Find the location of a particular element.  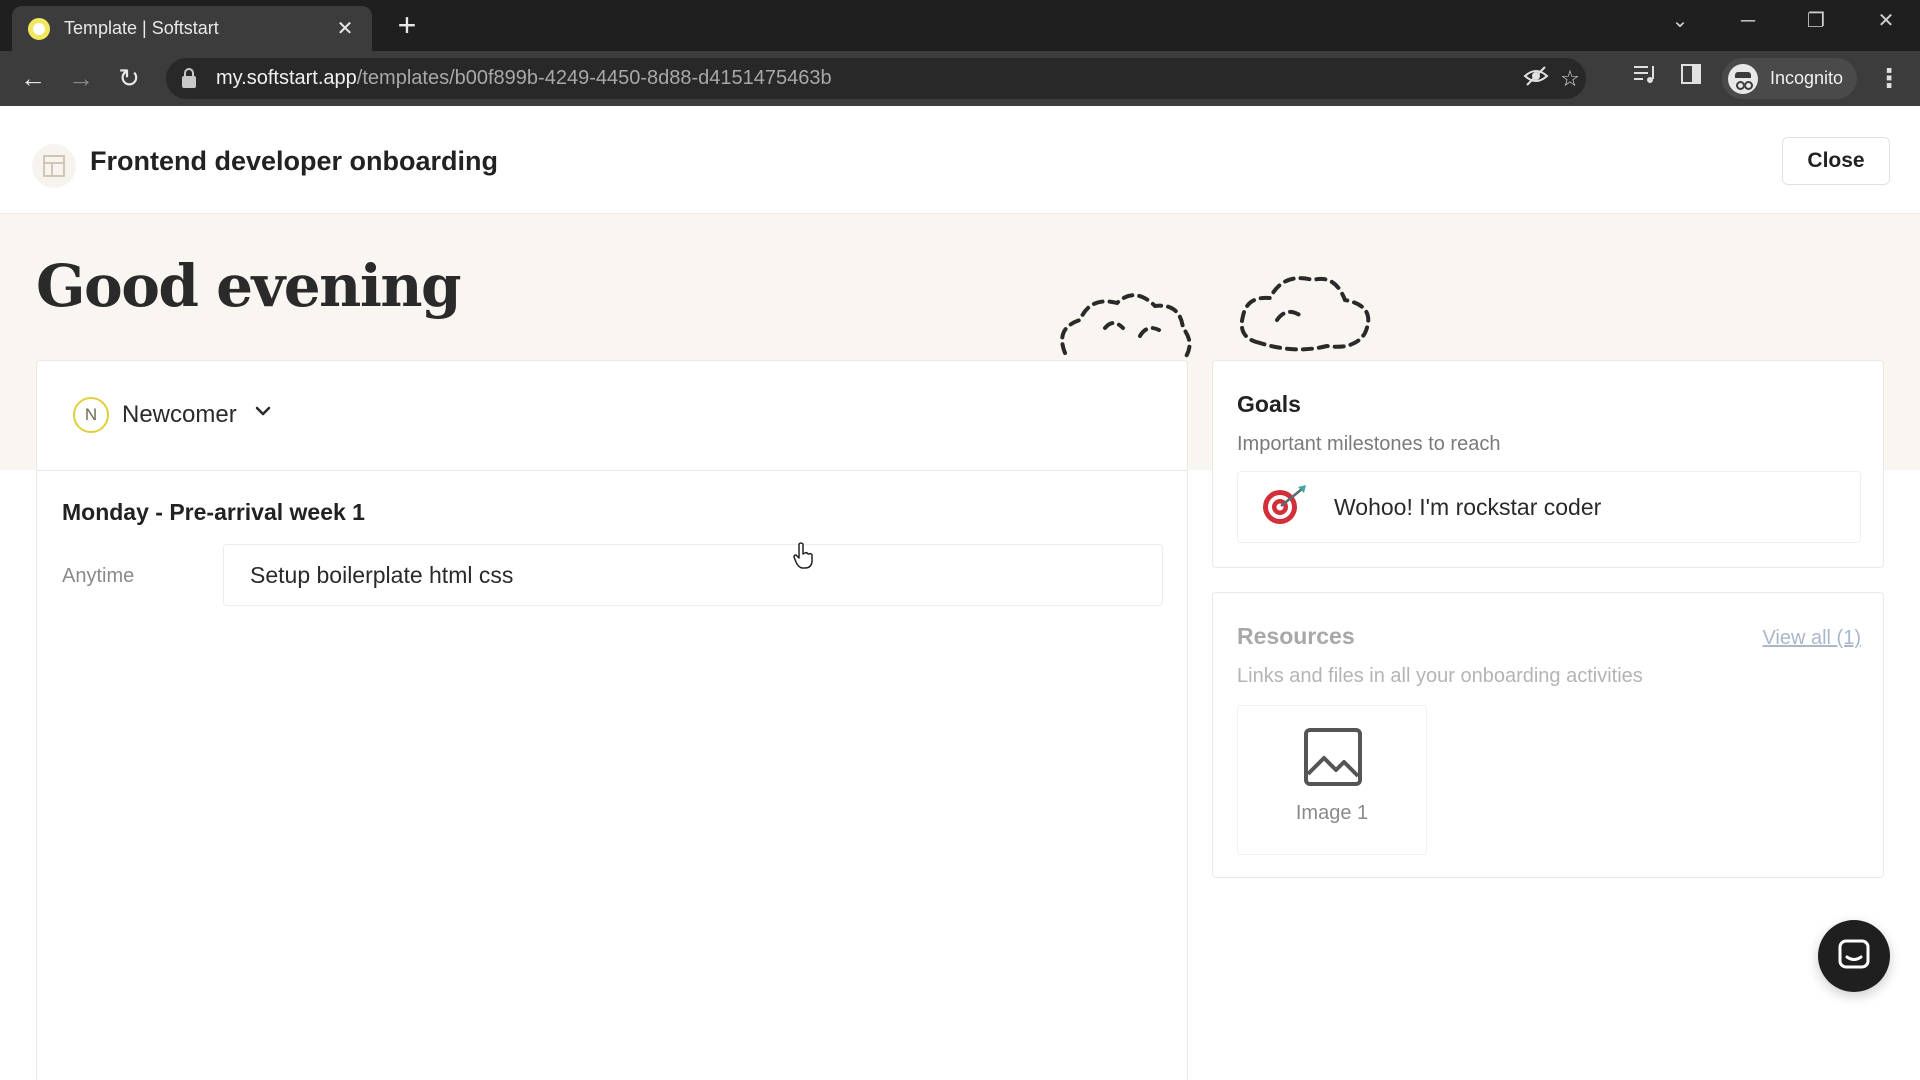

lock-icon is located at coordinates (189, 77).